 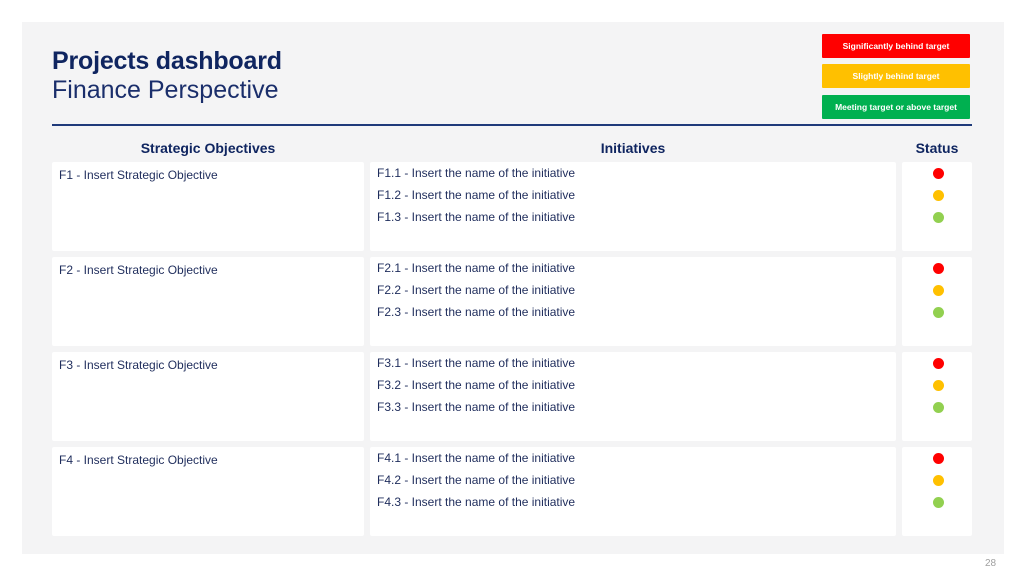 What do you see at coordinates (165, 90) in the screenshot?
I see `page-subtitle: Finance Perspective` at bounding box center [165, 90].